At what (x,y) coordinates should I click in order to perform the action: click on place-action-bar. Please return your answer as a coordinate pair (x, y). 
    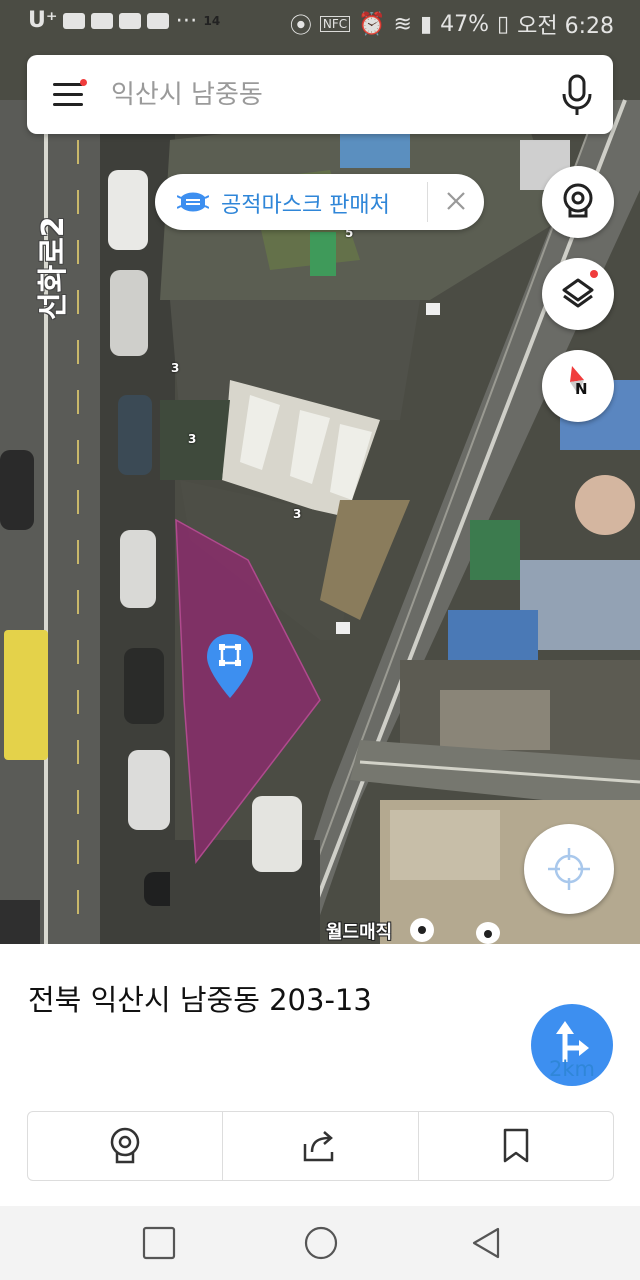
    Looking at the image, I should click on (320, 1146).